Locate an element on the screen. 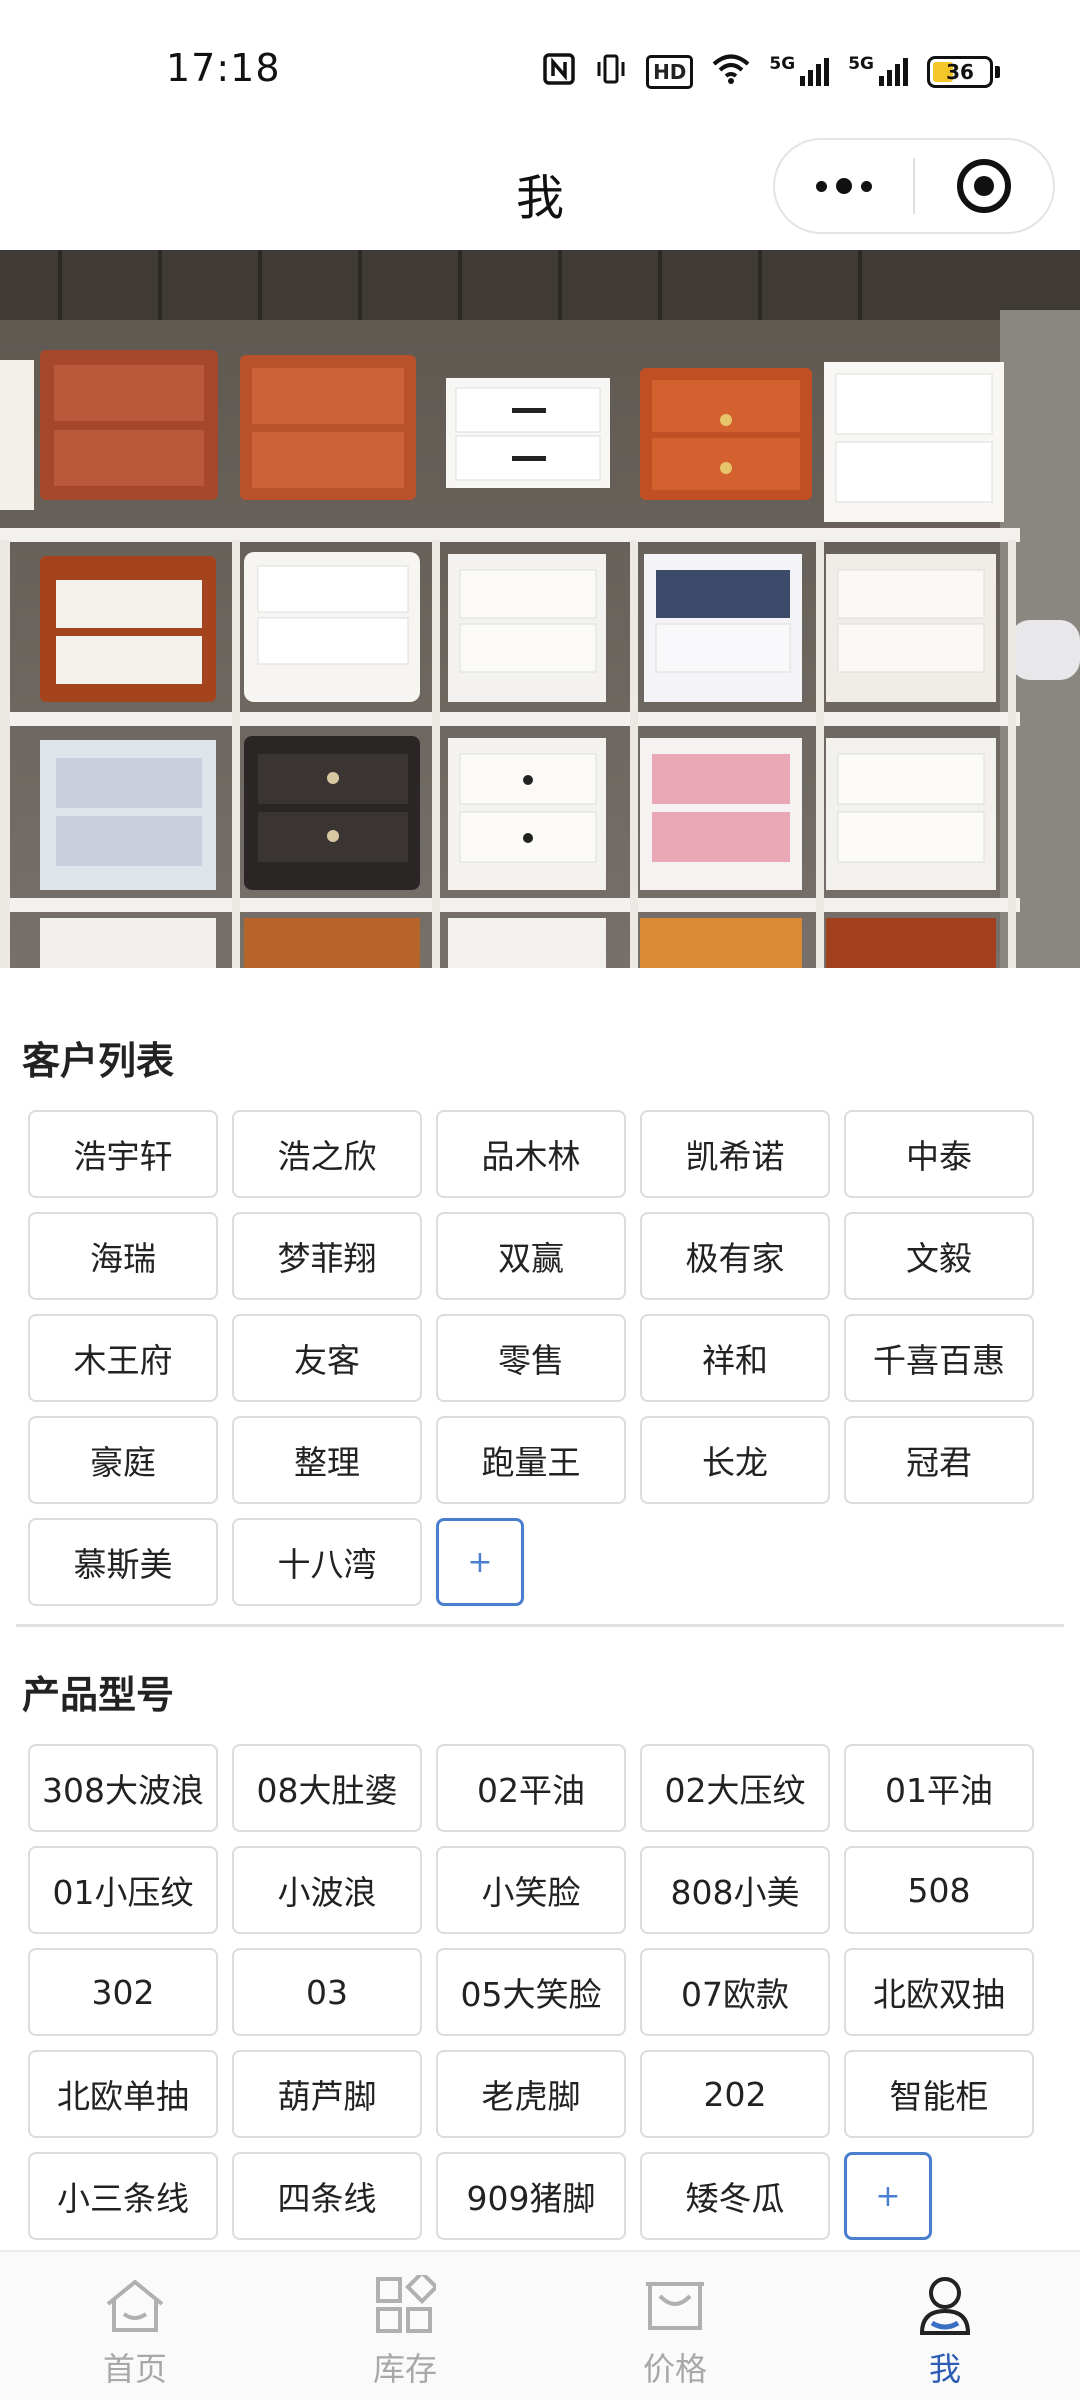 The image size is (1080, 2400). target-circle-icon is located at coordinates (984, 186).